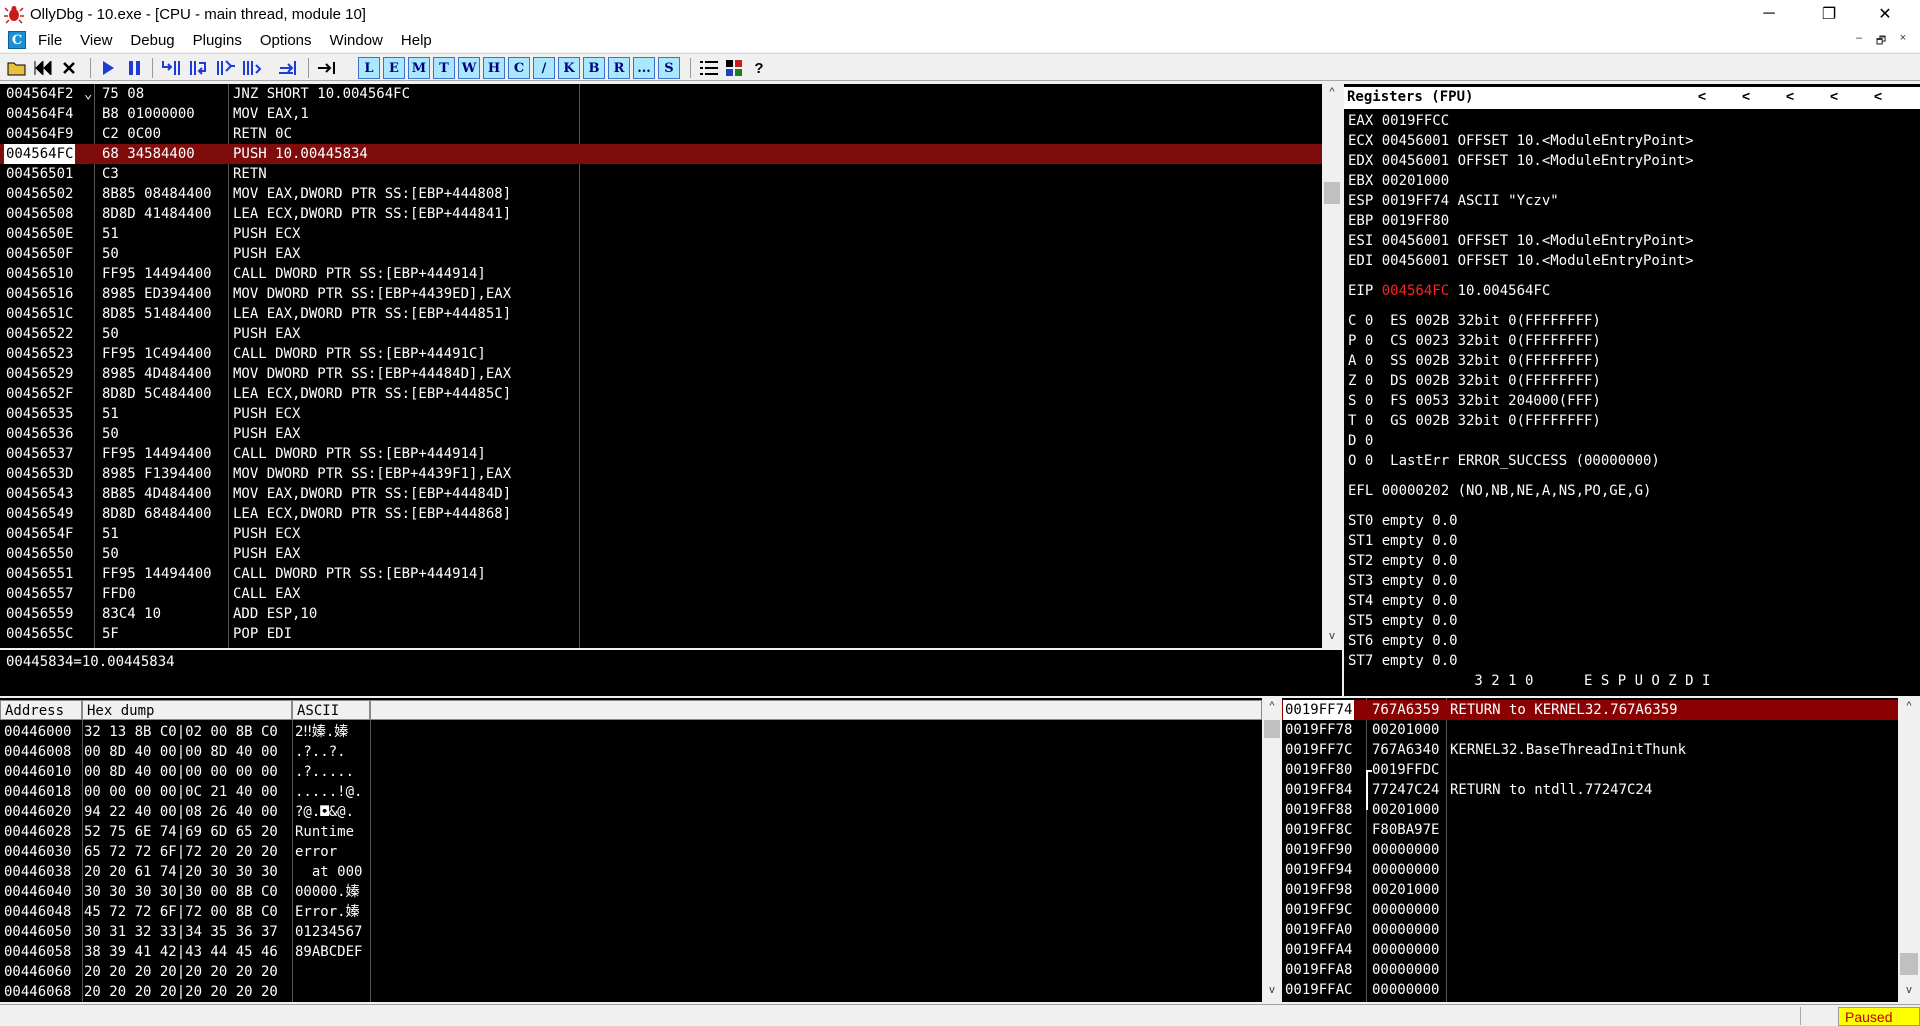 This screenshot has width=1920, height=1026. What do you see at coordinates (39, 134) in the screenshot?
I see `disasm-address: 004564F9` at bounding box center [39, 134].